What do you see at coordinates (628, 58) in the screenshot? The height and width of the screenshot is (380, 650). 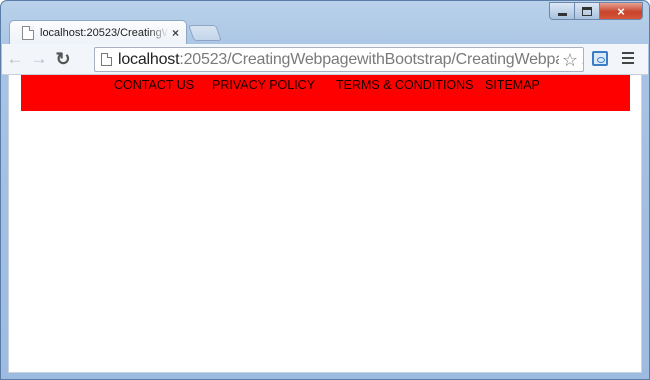 I see `hamburger-menu-icon` at bounding box center [628, 58].